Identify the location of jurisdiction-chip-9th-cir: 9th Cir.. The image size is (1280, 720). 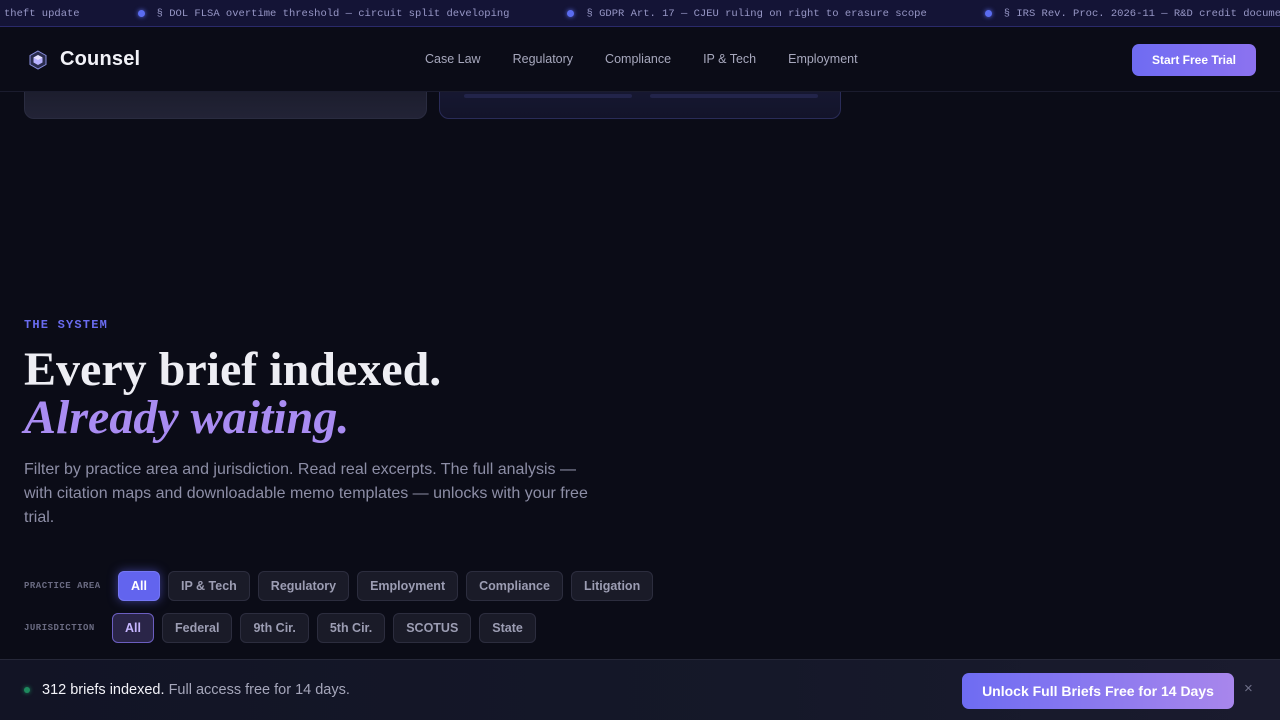
(274, 628).